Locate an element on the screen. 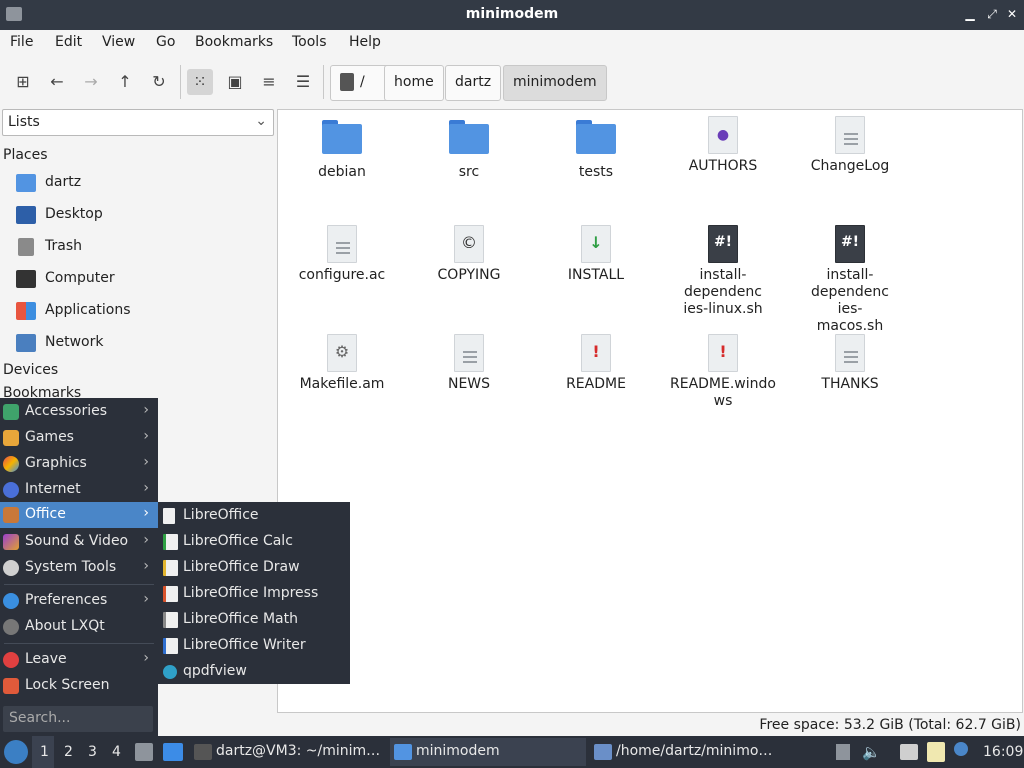 The height and width of the screenshot is (768, 1024). file-item: © COPYING is located at coordinates (469, 254).